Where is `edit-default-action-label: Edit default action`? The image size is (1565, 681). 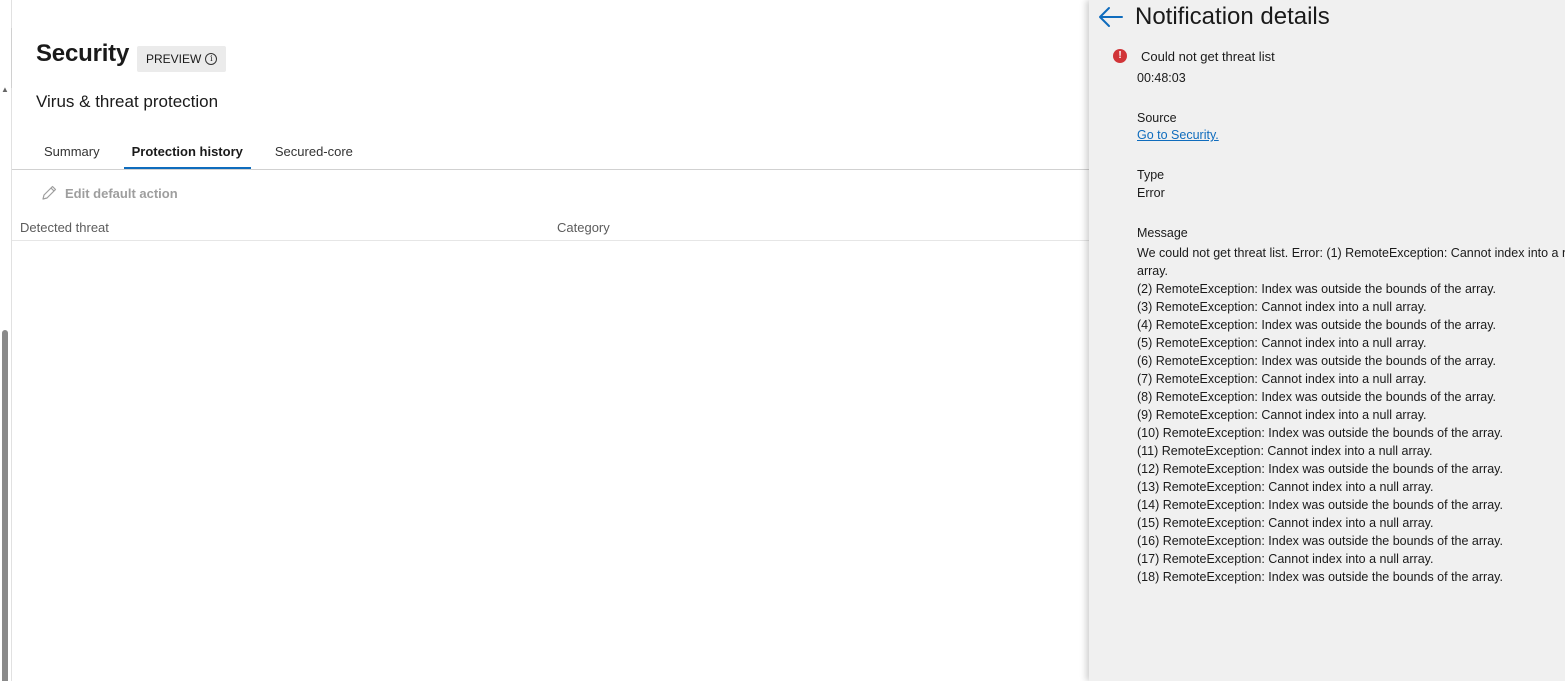
edit-default-action-label: Edit default action is located at coordinates (121, 193).